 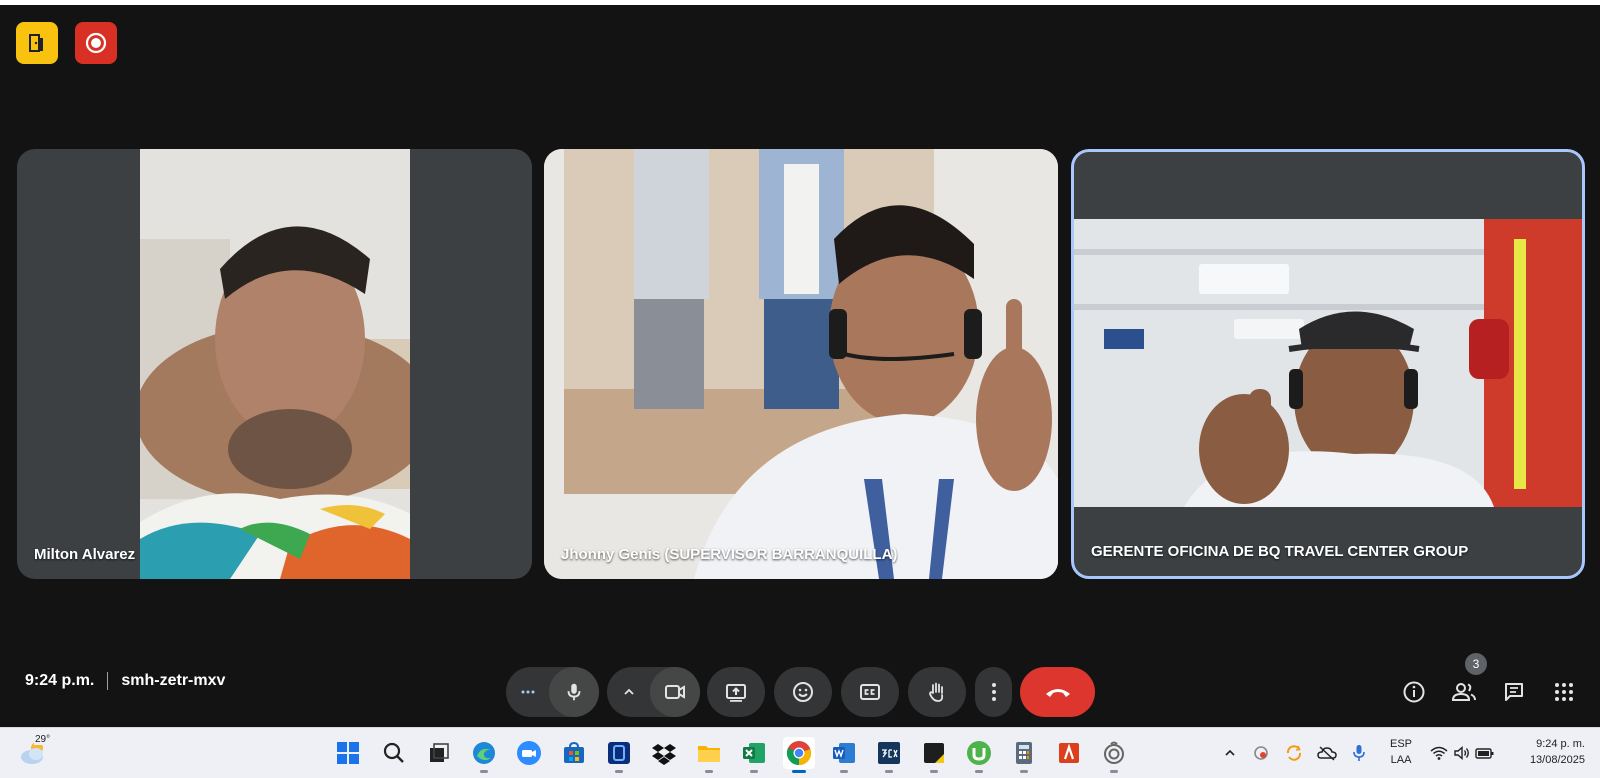 I want to click on tray-microphone, so click(x=1359, y=753).